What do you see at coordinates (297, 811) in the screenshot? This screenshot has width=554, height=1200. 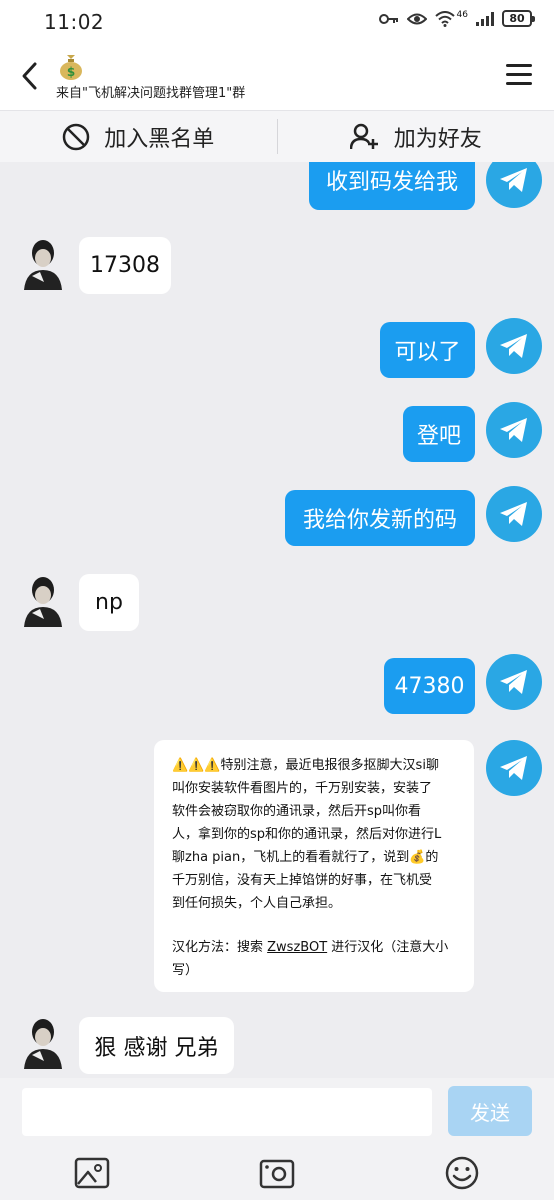 I see `notice-line: 软件会被窃取你的通讯录，然后开sp叫你看` at bounding box center [297, 811].